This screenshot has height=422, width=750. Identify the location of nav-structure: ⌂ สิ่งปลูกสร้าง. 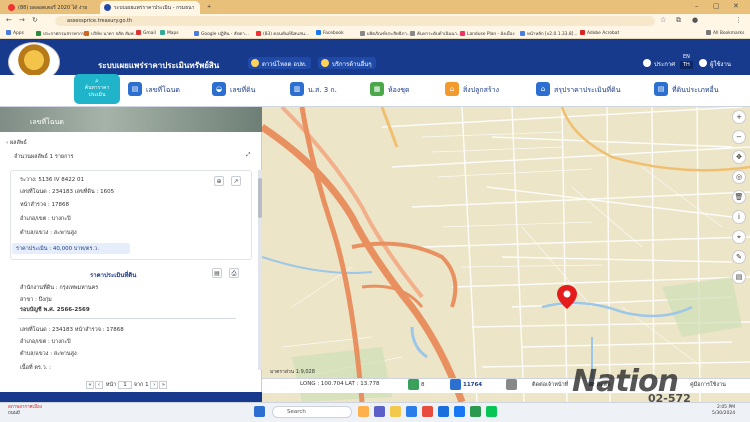
(472, 90).